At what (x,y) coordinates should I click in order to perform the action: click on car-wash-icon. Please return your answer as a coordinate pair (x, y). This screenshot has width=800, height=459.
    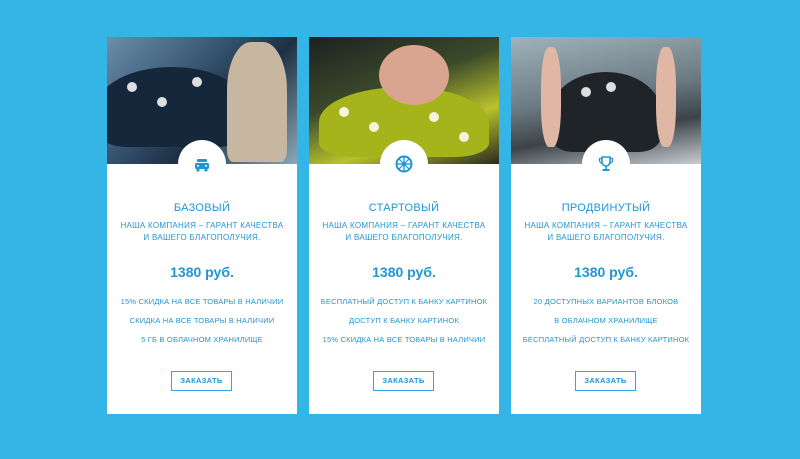
    Looking at the image, I should click on (202, 165).